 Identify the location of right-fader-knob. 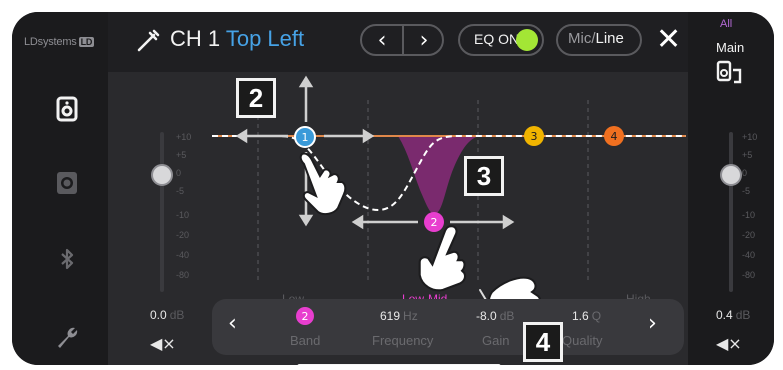
(731, 175).